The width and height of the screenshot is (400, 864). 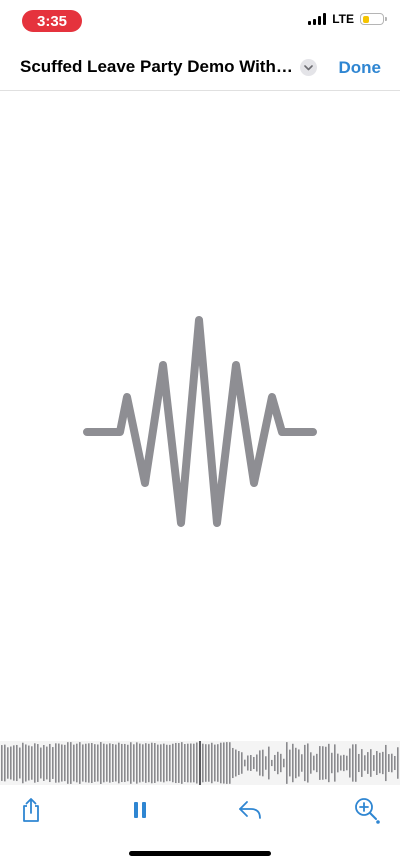 I want to click on status-indicators: LTE, so click(x=347, y=19).